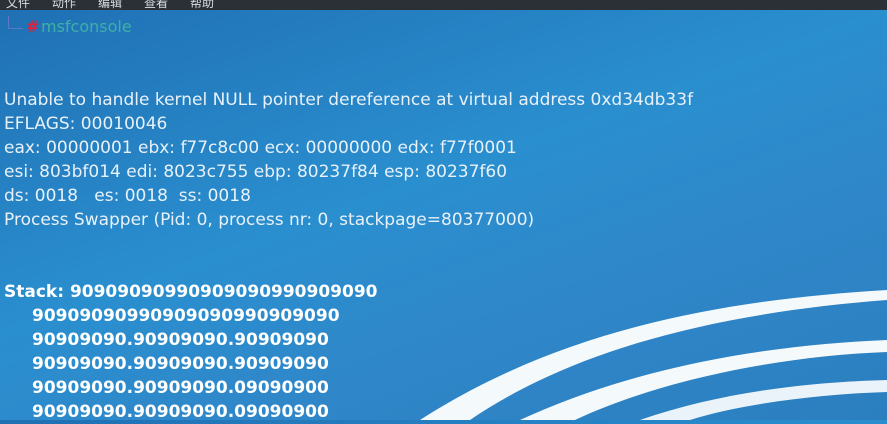 Image resolution: width=887 pixels, height=424 pixels. What do you see at coordinates (86, 124) in the screenshot?
I see `output-line: EFLAGS: 00010046` at bounding box center [86, 124].